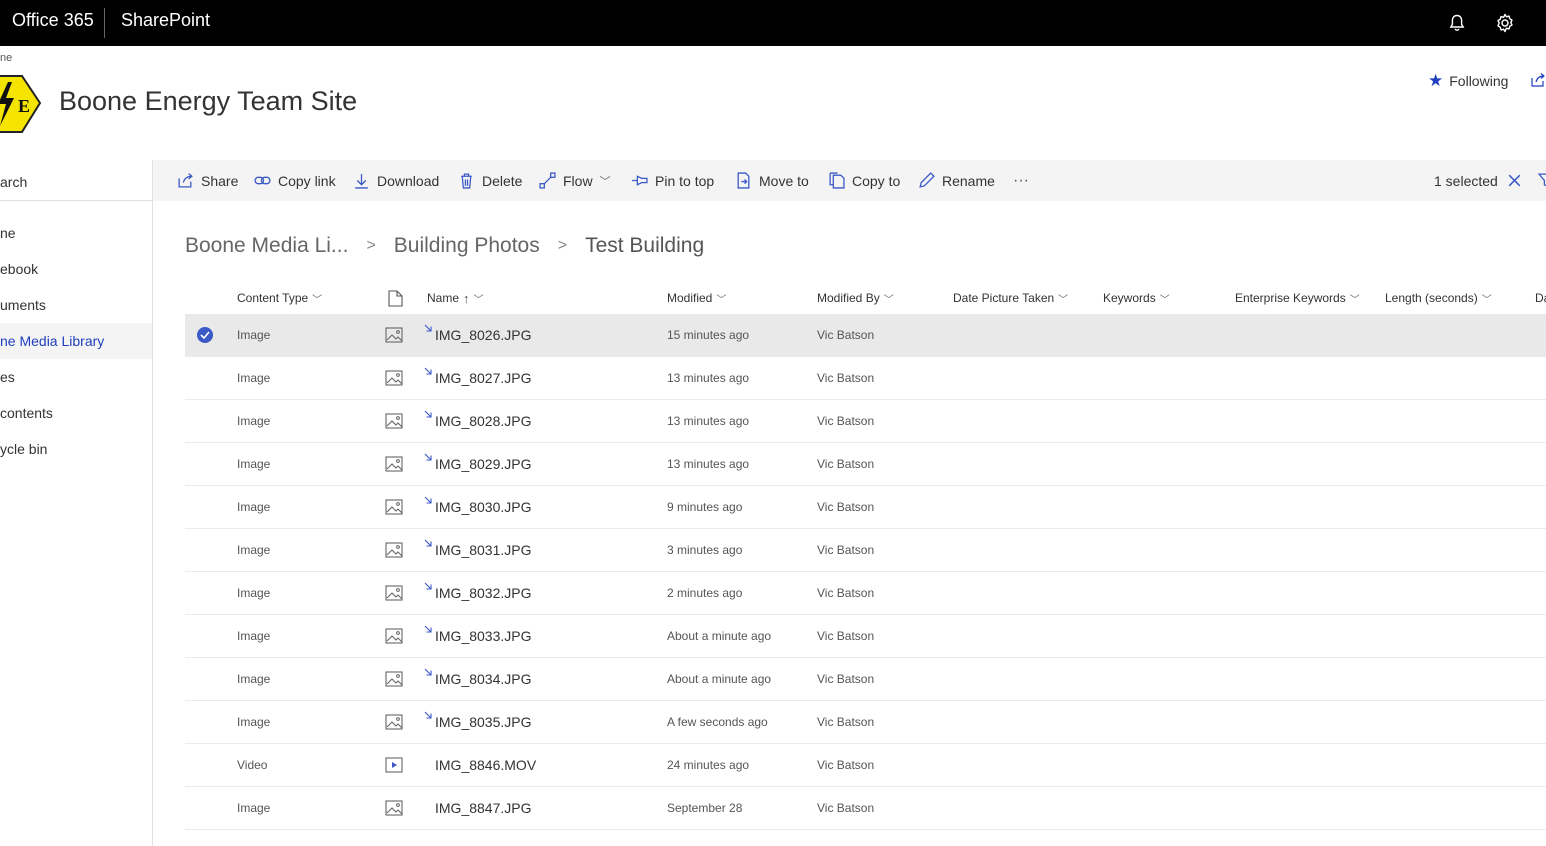 Image resolution: width=1546 pixels, height=846 pixels. What do you see at coordinates (956, 180) in the screenshot?
I see `rename-button: Rename` at bounding box center [956, 180].